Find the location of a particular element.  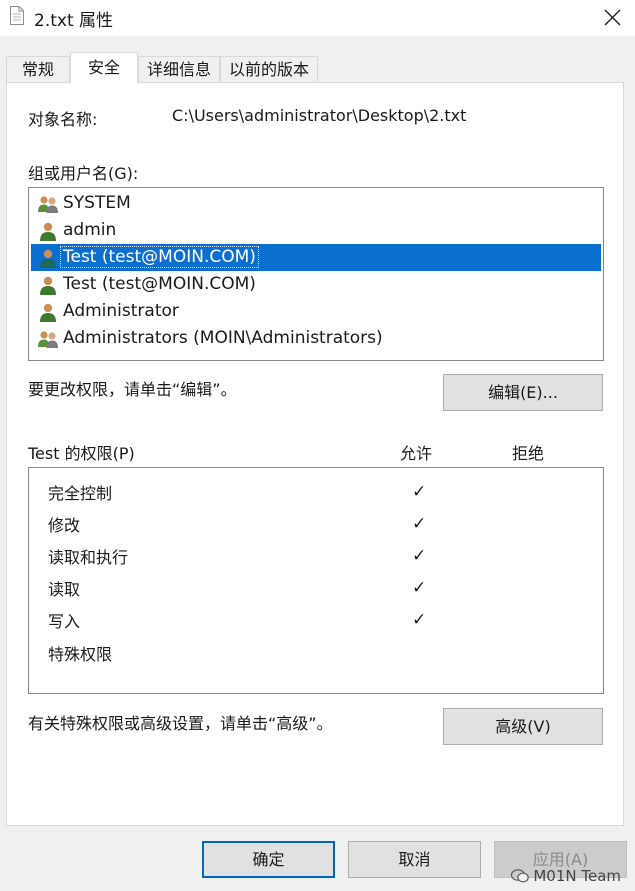

permission-name: 写入 is located at coordinates (64, 621).